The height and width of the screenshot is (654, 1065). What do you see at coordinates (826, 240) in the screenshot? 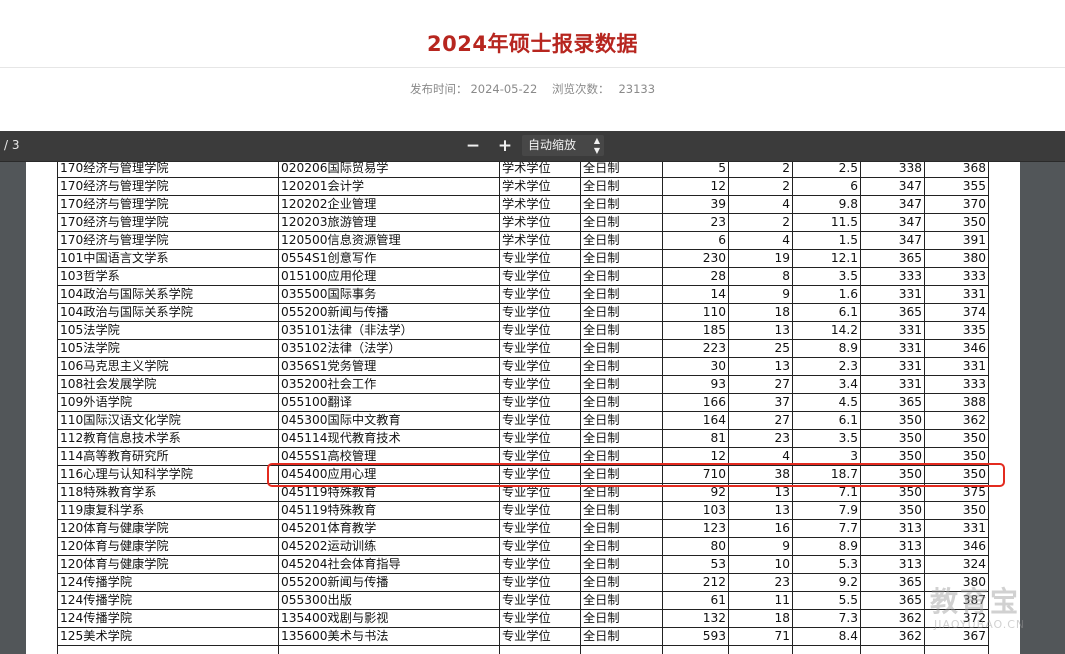
I see `ratio-cell: 1.5` at bounding box center [826, 240].